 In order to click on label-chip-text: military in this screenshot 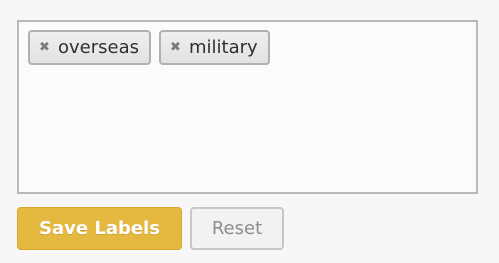, I will do `click(223, 47)`.